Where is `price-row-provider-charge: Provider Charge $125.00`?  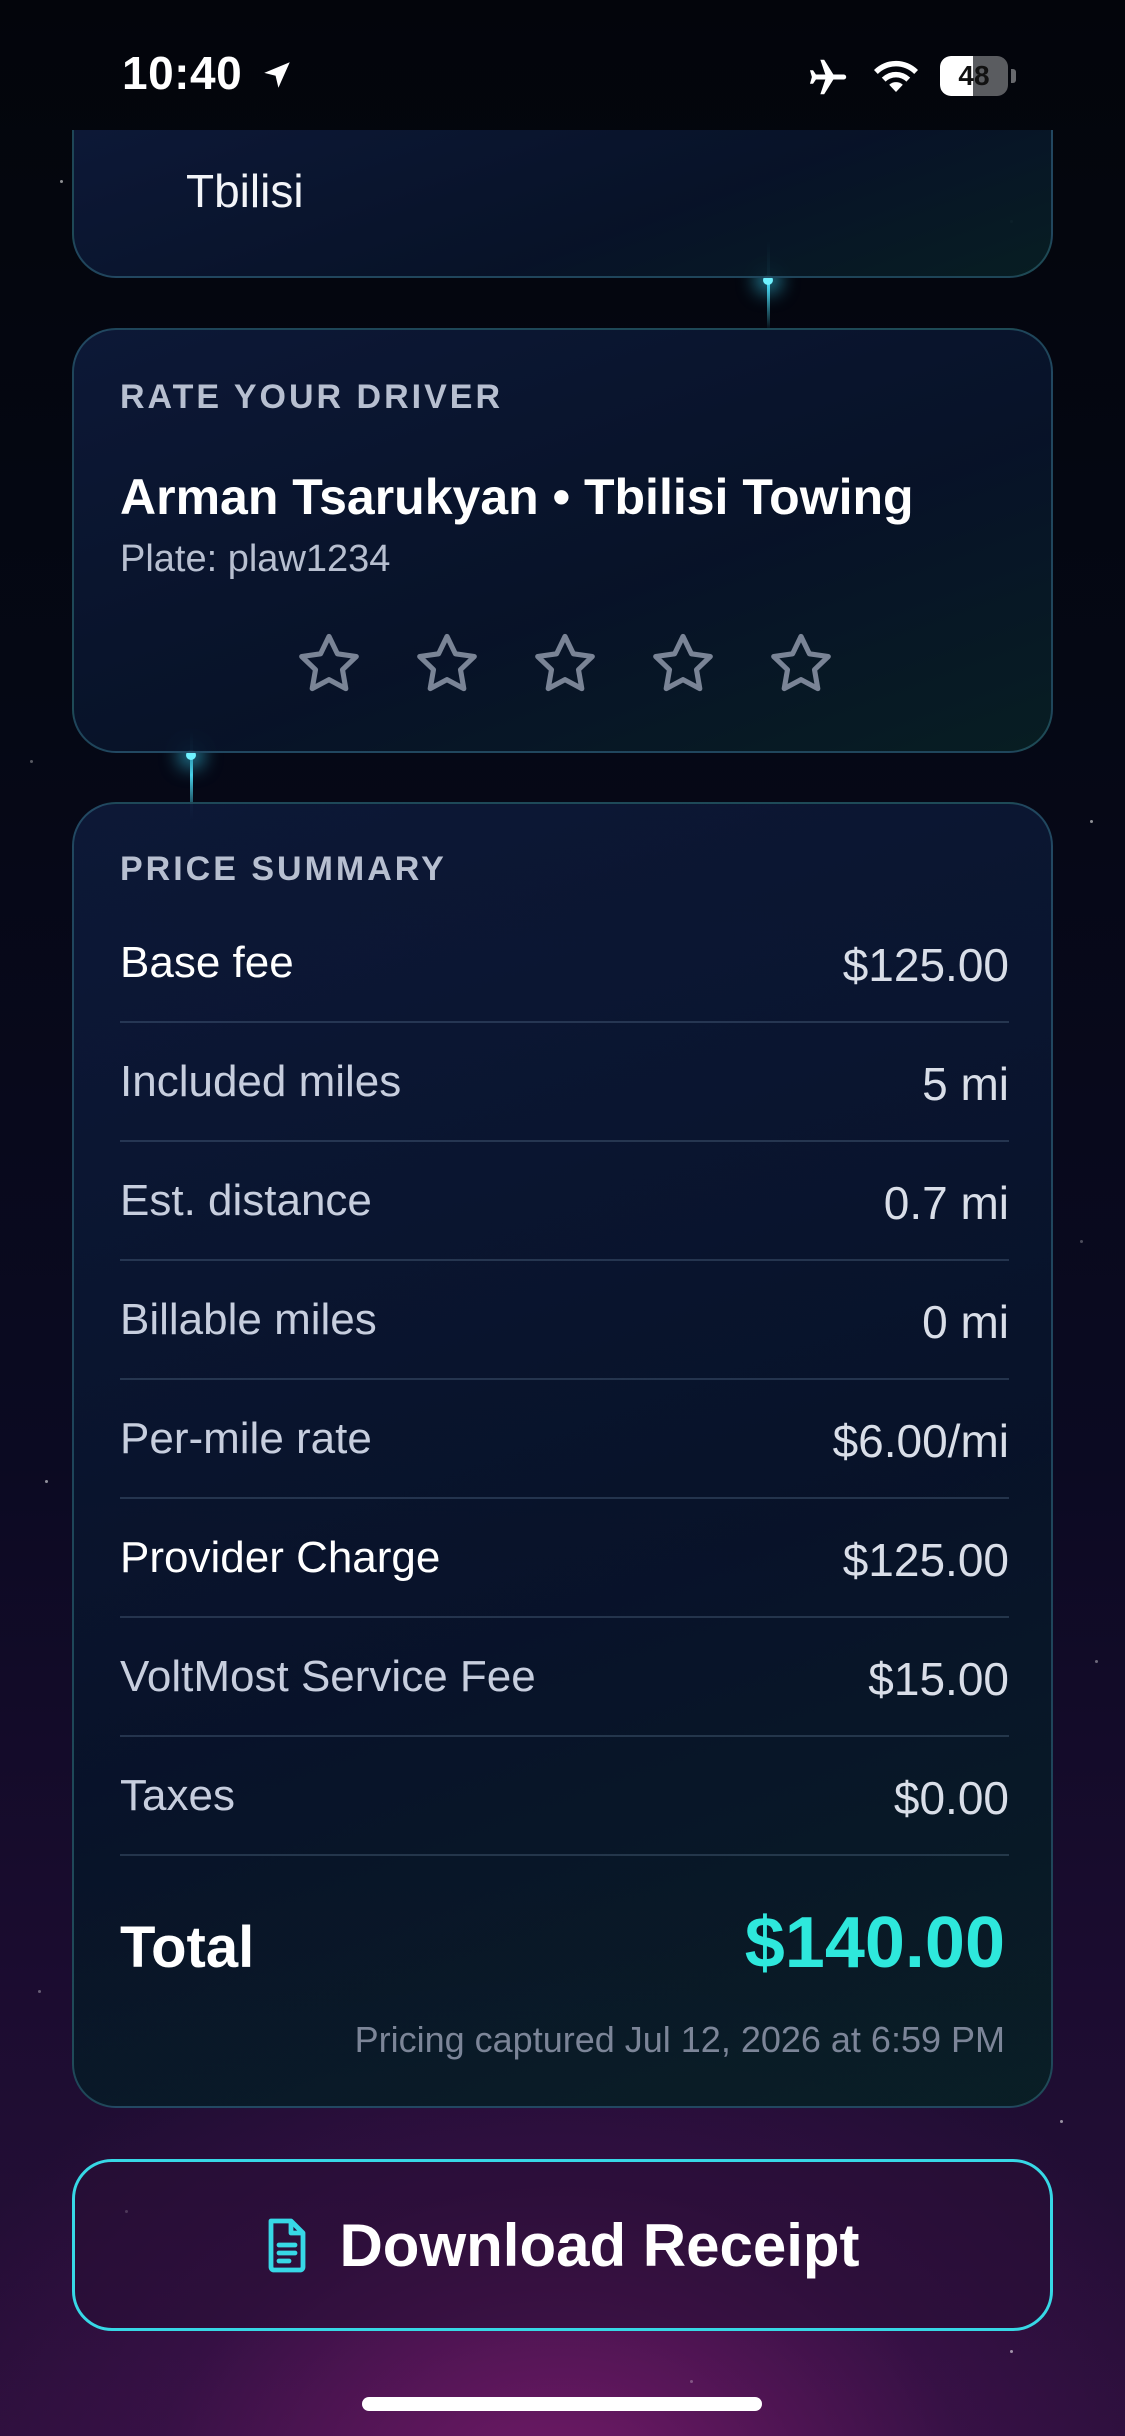
price-row-provider-charge: Provider Charge $125.00 is located at coordinates (564, 1558).